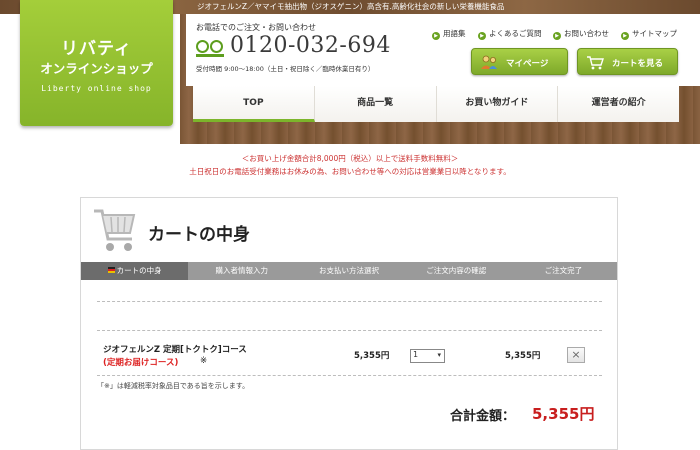 The image size is (700, 450). Describe the element at coordinates (527, 64) in the screenshot. I see `mypage-label: マイページ` at that location.